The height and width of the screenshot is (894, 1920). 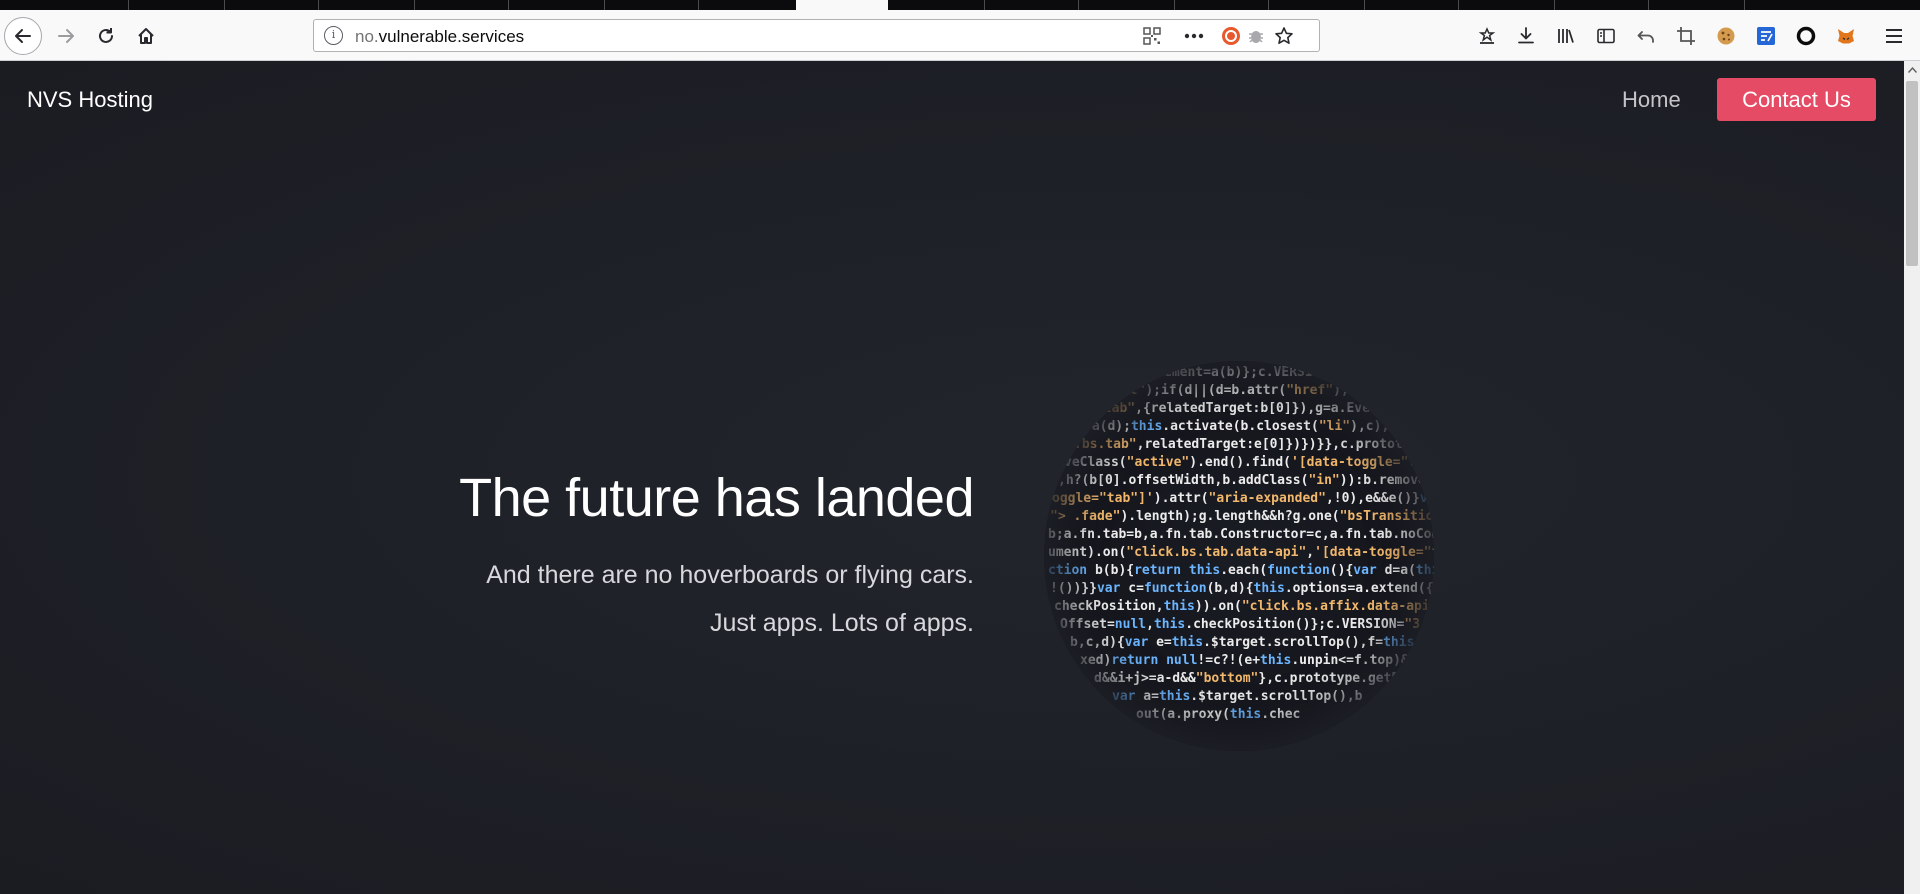 What do you see at coordinates (1284, 36) in the screenshot?
I see `star-icon` at bounding box center [1284, 36].